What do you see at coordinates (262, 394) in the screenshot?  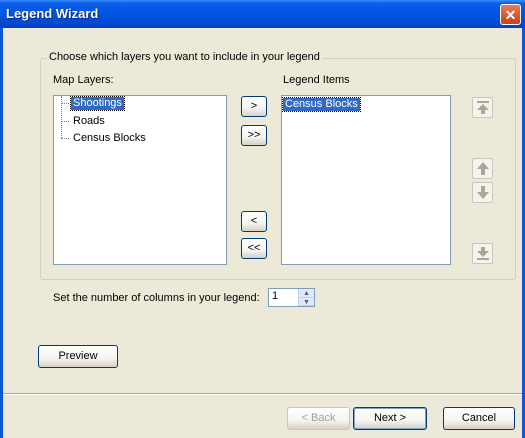 I see `footer-separator` at bounding box center [262, 394].